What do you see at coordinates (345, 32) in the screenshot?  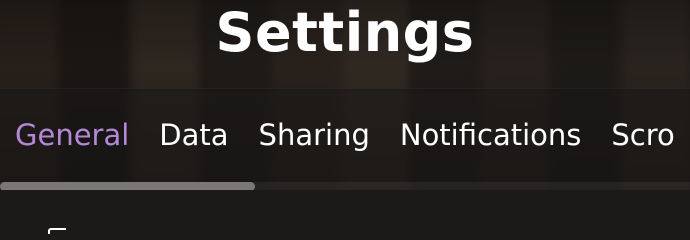 I see `page-title: Settings` at bounding box center [345, 32].